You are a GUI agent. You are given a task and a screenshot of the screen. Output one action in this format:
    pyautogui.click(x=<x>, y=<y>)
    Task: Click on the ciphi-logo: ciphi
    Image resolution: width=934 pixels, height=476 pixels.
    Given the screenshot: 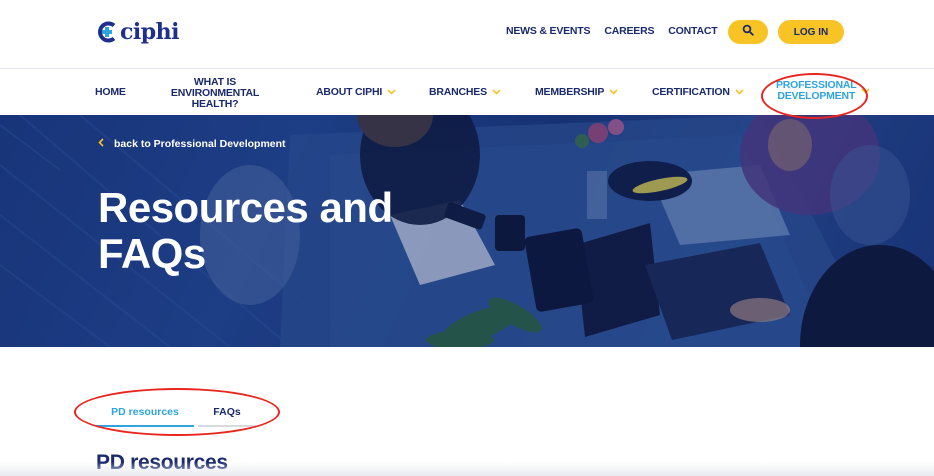 What is the action you would take?
    pyautogui.click(x=138, y=32)
    